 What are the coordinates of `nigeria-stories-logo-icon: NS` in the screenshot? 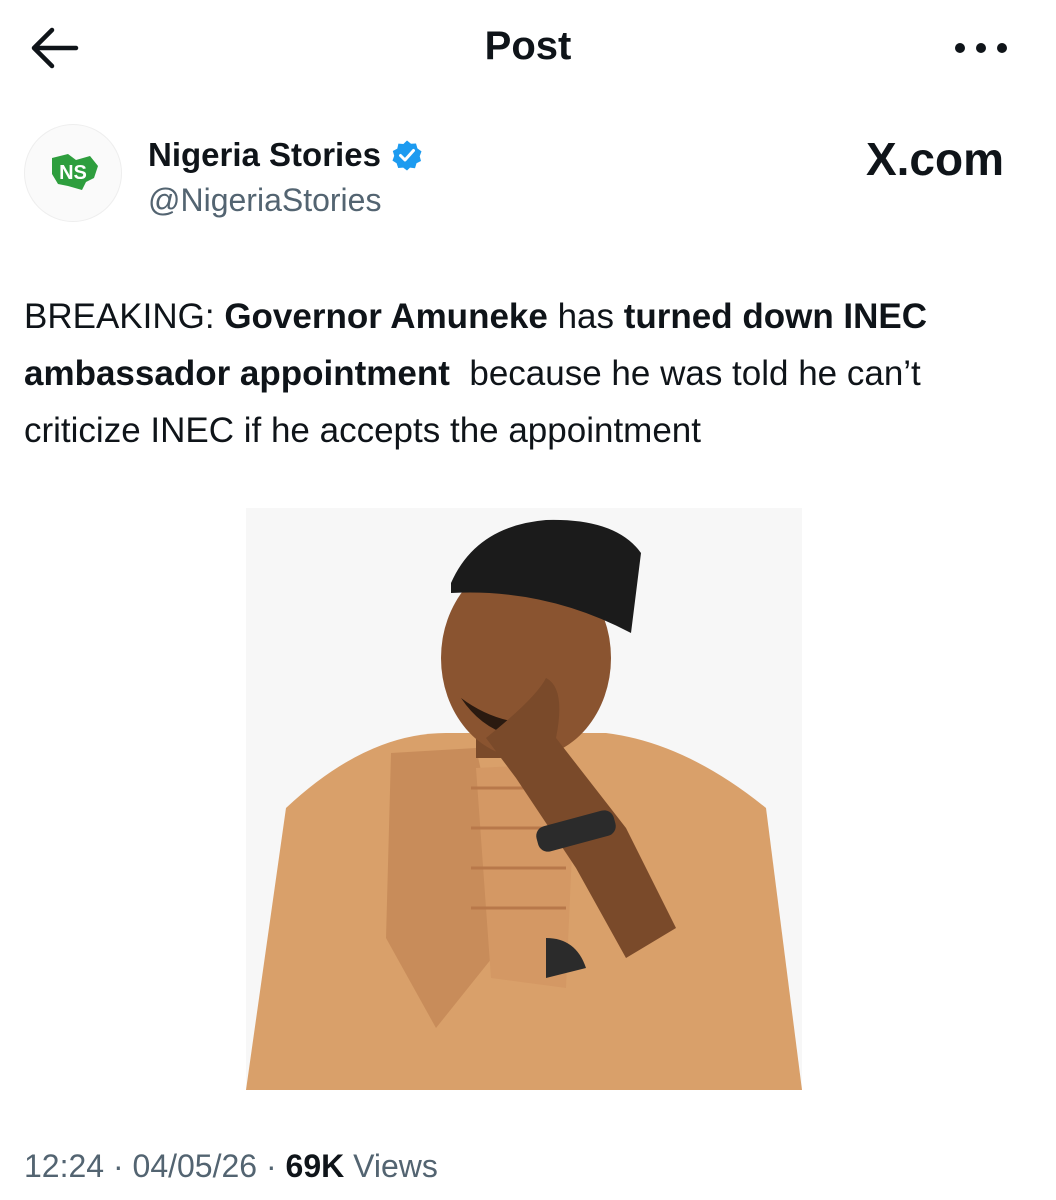 It's located at (75, 172).